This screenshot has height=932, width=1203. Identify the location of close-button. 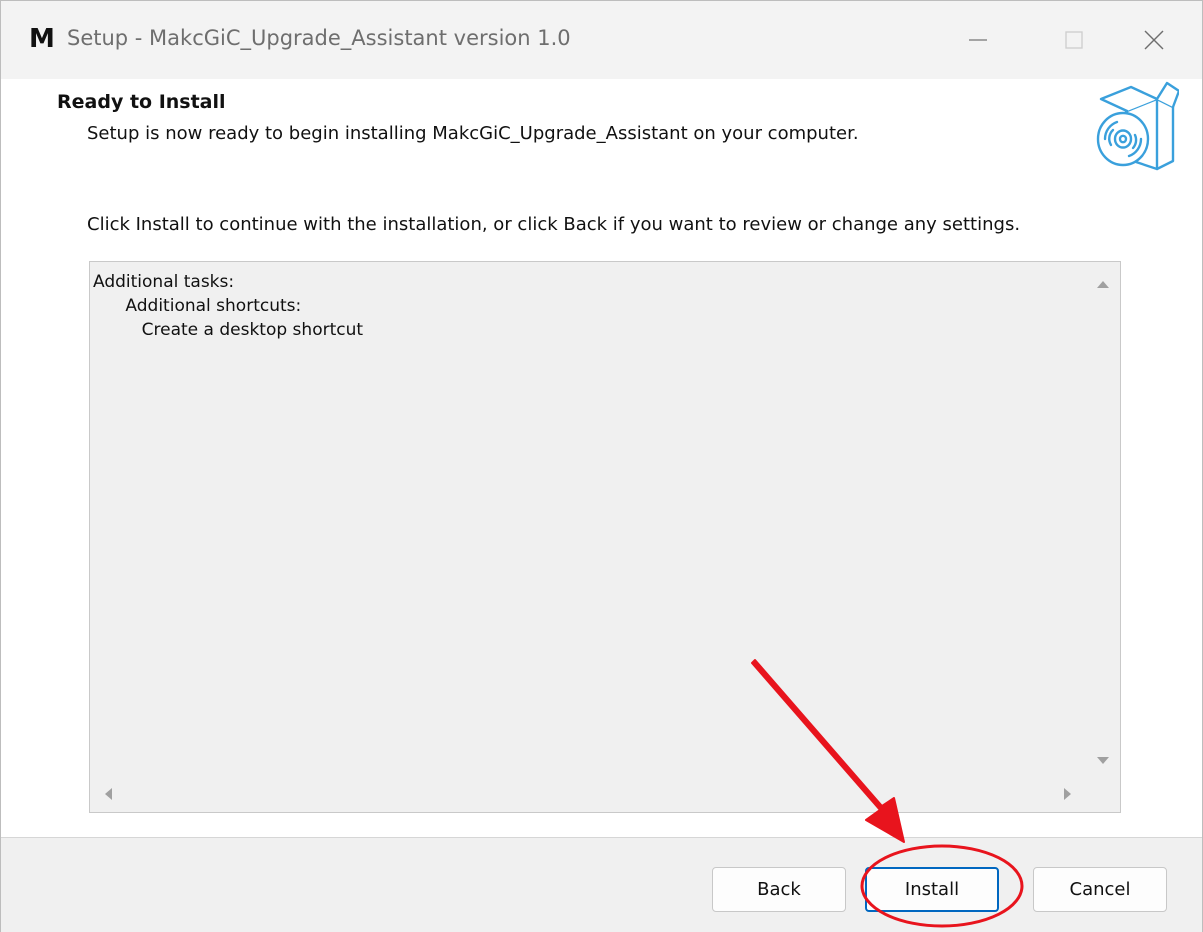
(1154, 40).